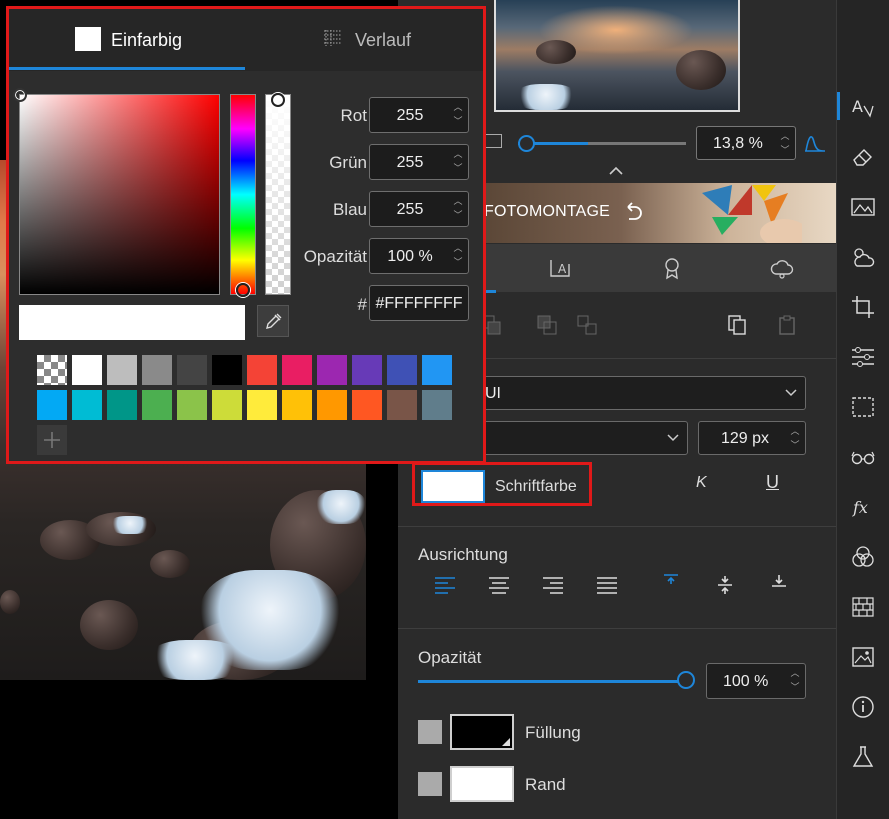  Describe the element at coordinates (785, 143) in the screenshot. I see `zoom-spinner: ︿ ﹀` at that location.